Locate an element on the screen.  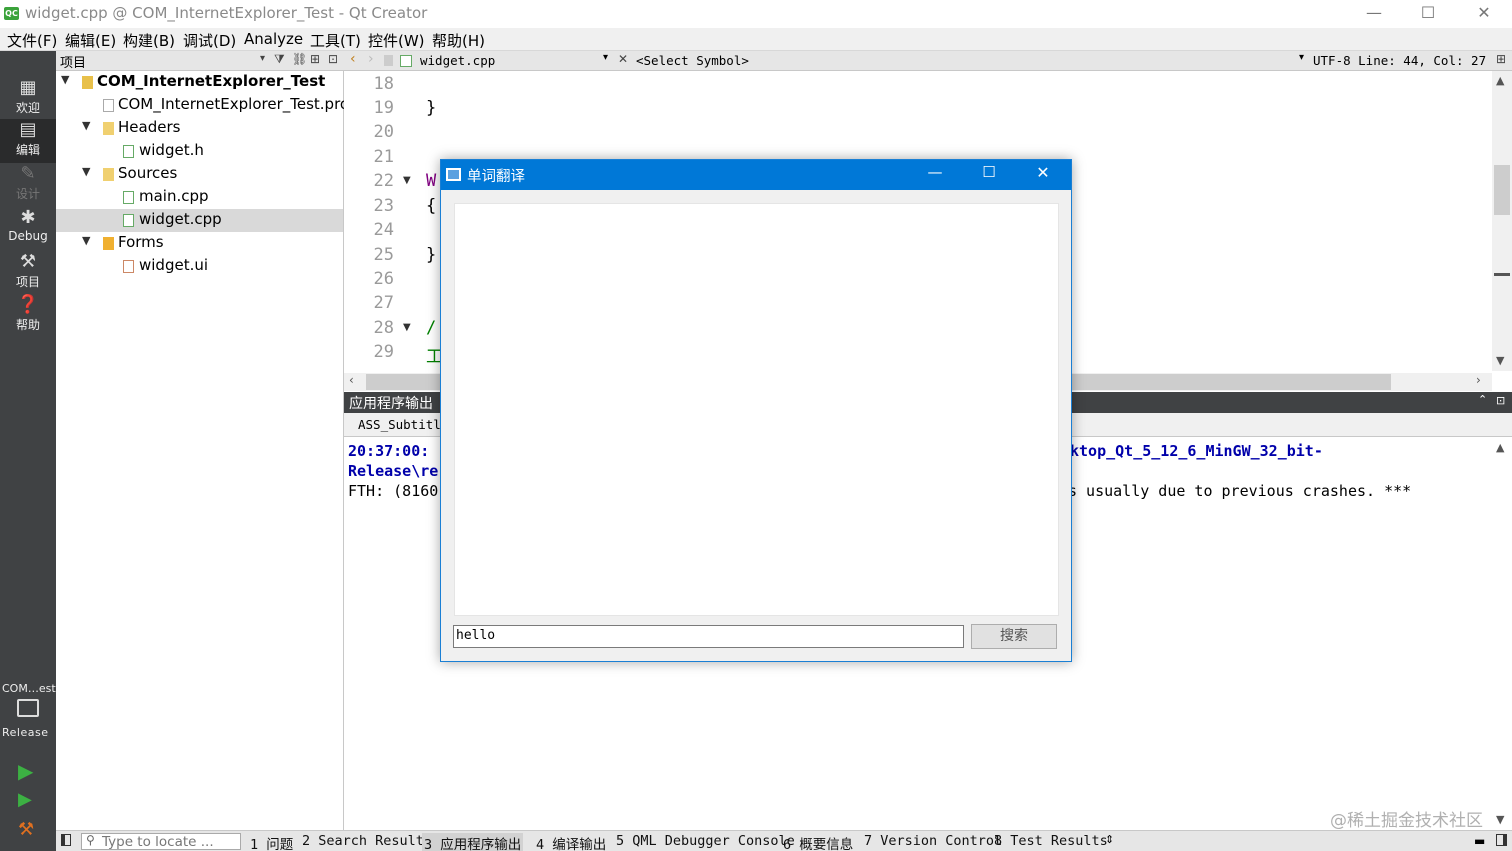
tree-item-project: ▼ COM_InternetExplorer_Test is located at coordinates (199, 82).